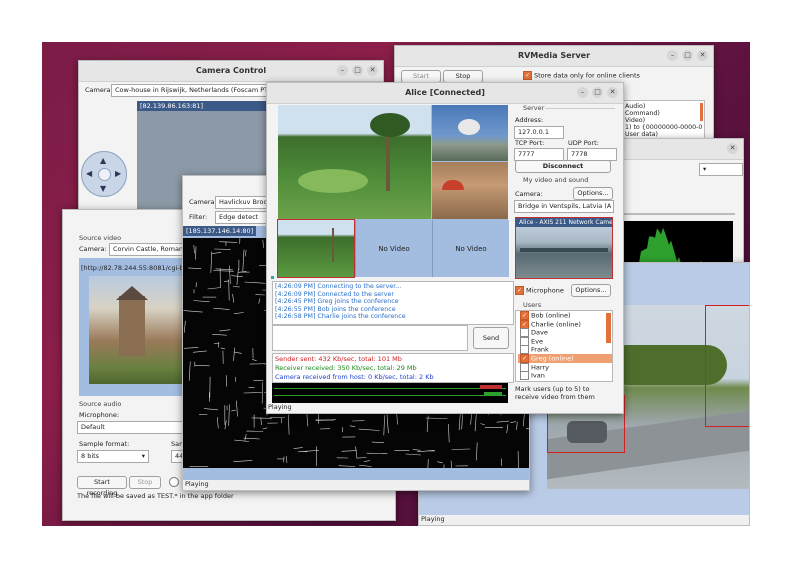 The image size is (800, 577). Describe the element at coordinates (220, 231) in the screenshot. I see `edge-ip: [185.137.146.14:80]` at that location.